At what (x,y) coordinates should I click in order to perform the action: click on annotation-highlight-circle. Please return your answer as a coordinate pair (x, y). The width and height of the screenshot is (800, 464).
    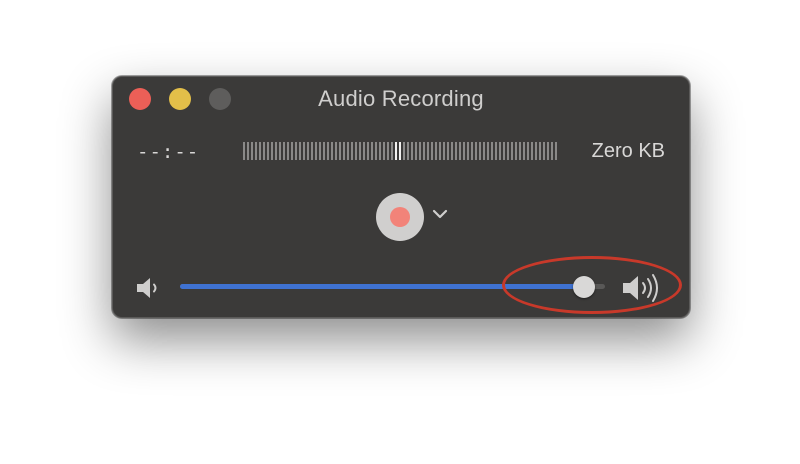
    Looking at the image, I should click on (592, 285).